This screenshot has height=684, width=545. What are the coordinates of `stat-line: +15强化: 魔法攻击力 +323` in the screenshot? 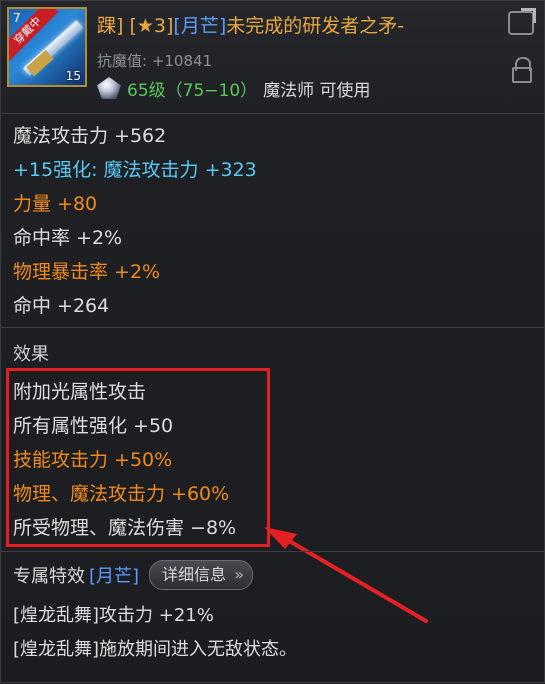 It's located at (135, 170).